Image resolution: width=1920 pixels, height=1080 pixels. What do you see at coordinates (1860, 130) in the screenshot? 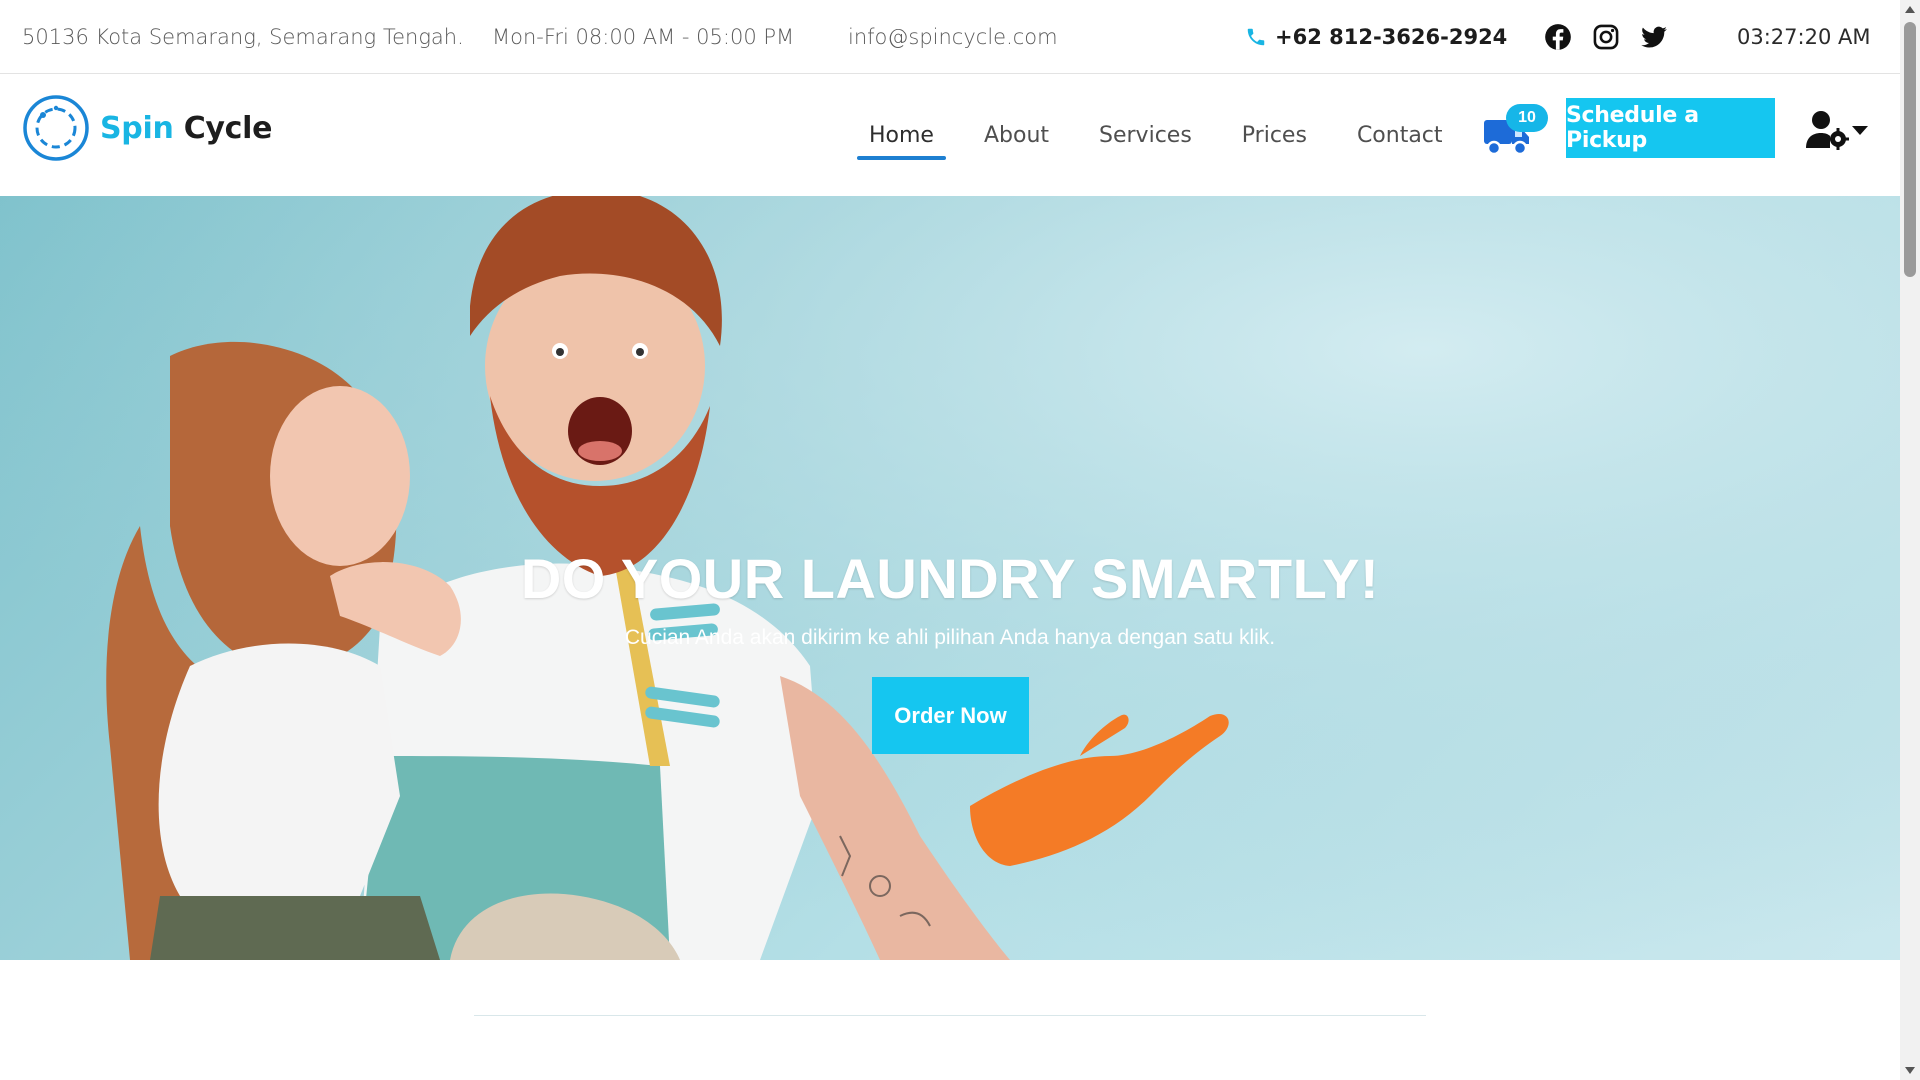
I see `chevron-down-icon` at bounding box center [1860, 130].